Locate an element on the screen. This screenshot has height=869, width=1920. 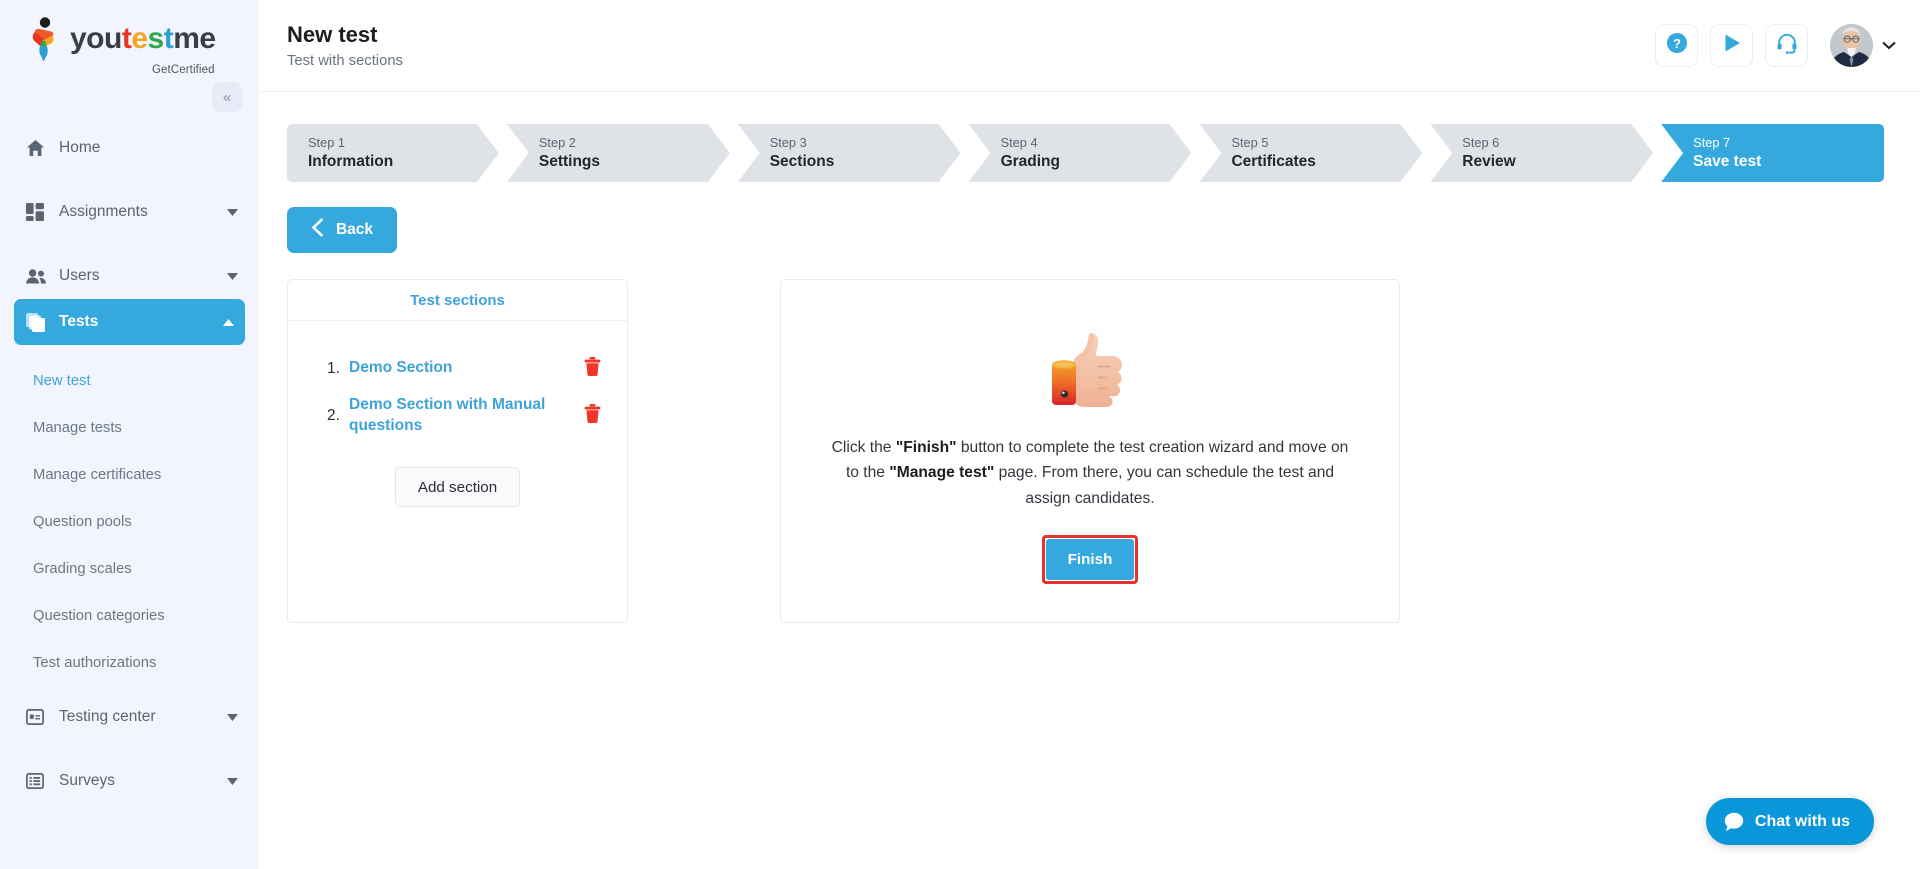
sidebar-subitem-label: Question categories is located at coordinates (99, 615).